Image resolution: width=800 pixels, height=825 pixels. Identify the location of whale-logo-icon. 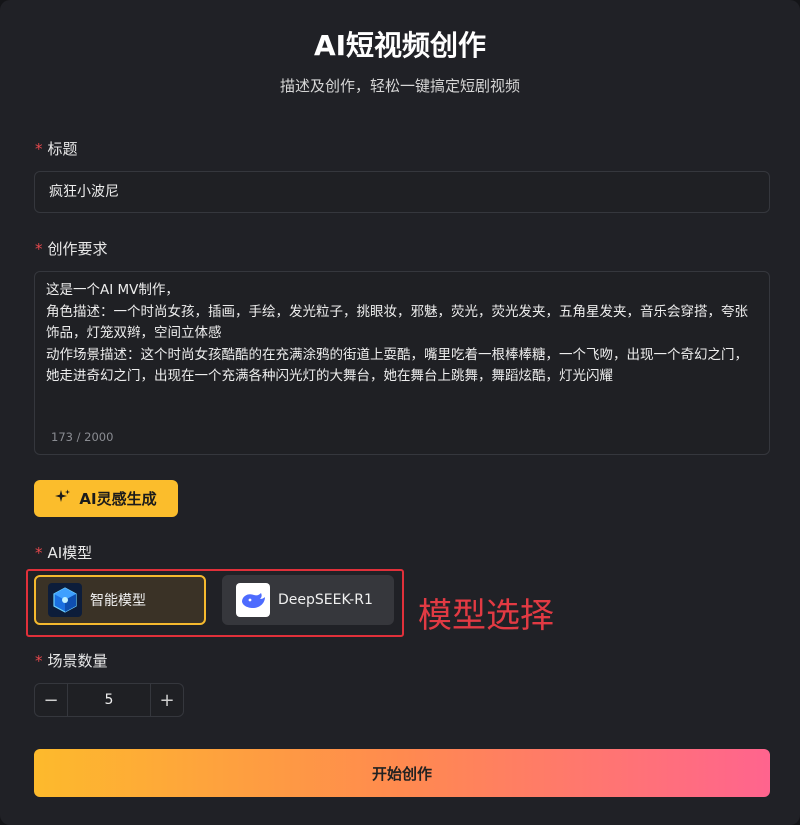
(253, 600).